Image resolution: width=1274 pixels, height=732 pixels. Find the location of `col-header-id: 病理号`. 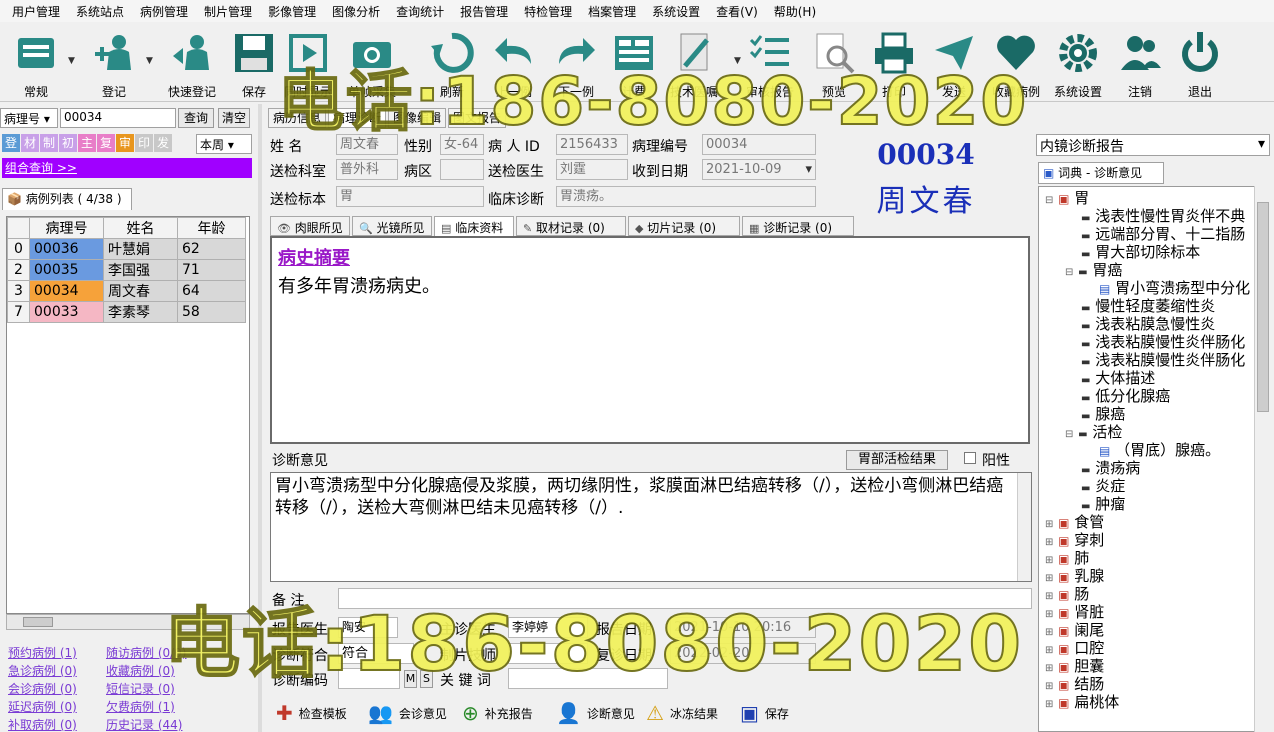

col-header-id: 病理号 is located at coordinates (66, 228).